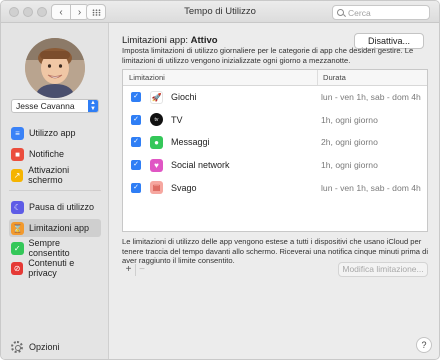 This screenshot has height=360, width=440. I want to click on table-row: ✓ ▤ Svago lun - ven 1h, sab - dom 4h, so click(275, 187).